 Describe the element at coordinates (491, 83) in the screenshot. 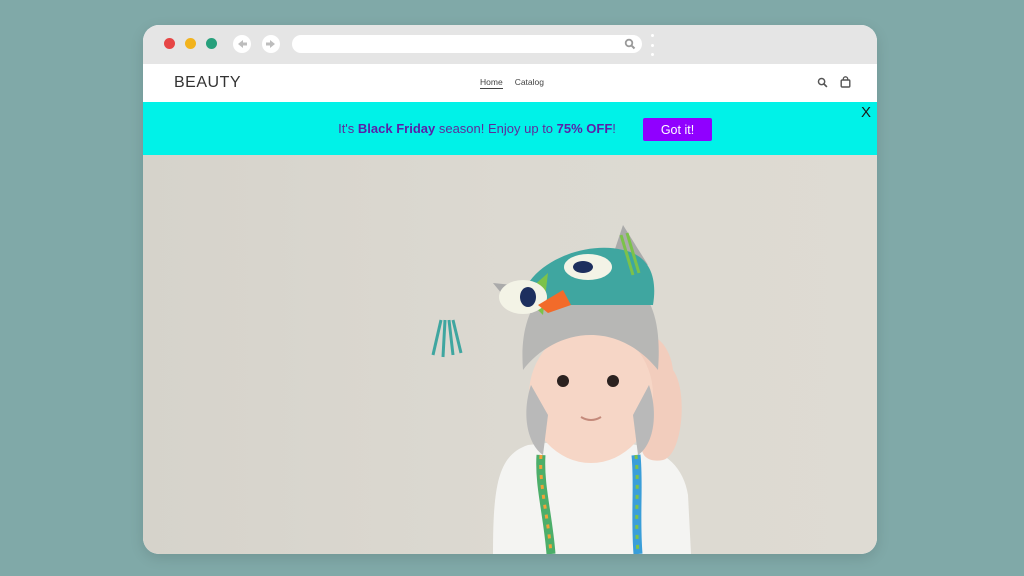

I see `nav-home: Home` at that location.